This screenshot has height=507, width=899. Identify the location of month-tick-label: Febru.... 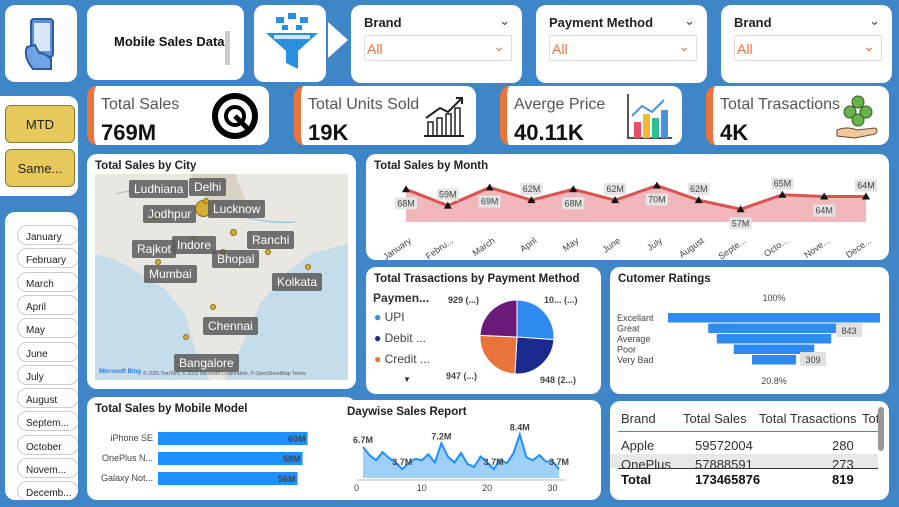
(439, 247).